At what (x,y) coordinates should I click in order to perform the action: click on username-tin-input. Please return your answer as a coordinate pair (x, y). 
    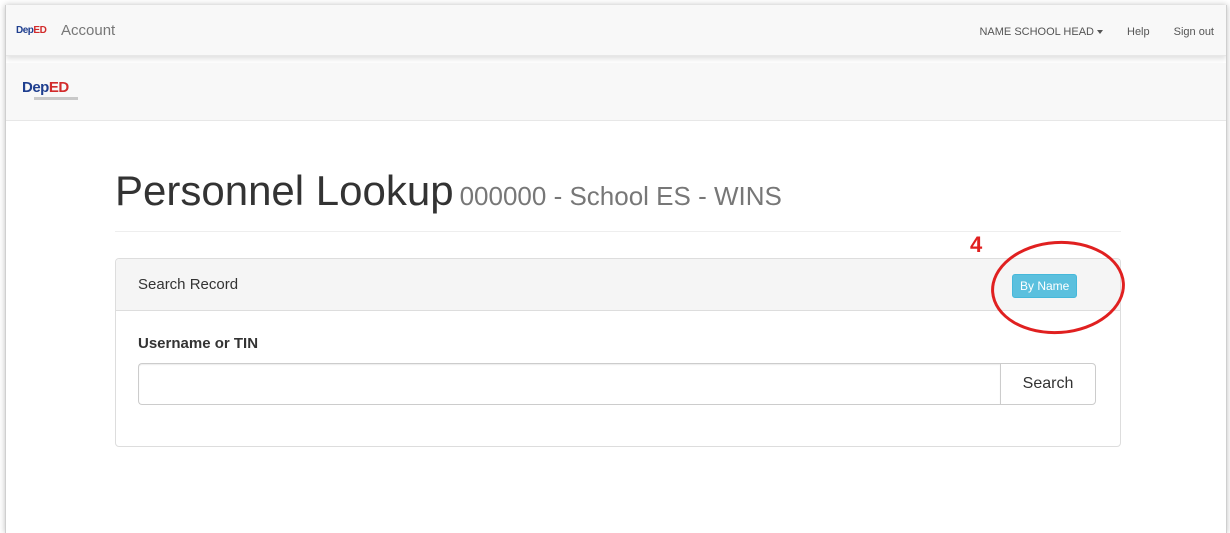
    Looking at the image, I should click on (569, 384).